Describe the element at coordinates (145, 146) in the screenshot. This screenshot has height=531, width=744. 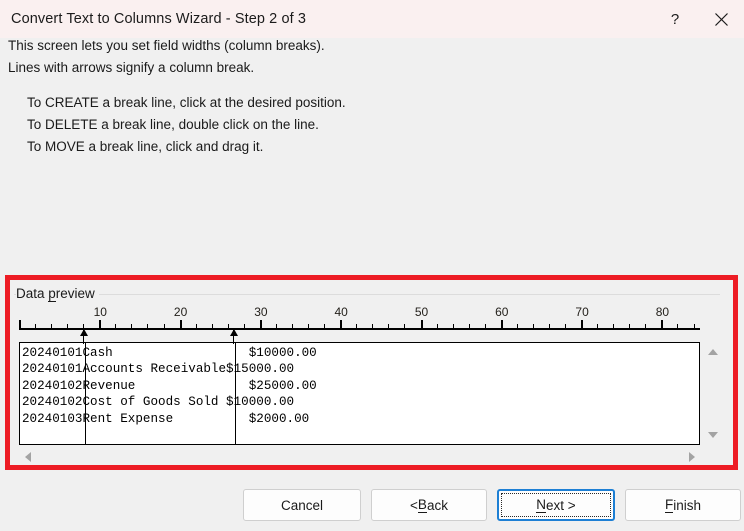
I see `instruction-line-5: To MOVE a break line, click and drag it.` at that location.